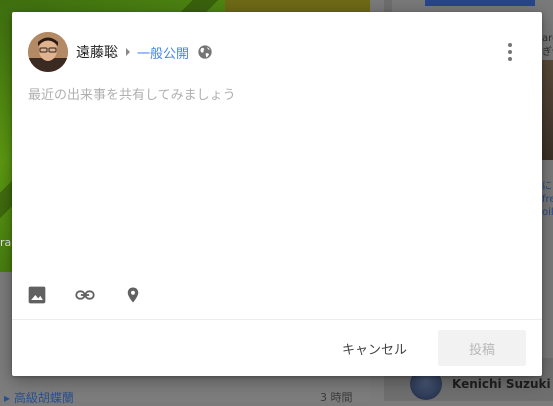 The height and width of the screenshot is (406, 553). What do you see at coordinates (37, 295) in the screenshot?
I see `image-icon` at bounding box center [37, 295].